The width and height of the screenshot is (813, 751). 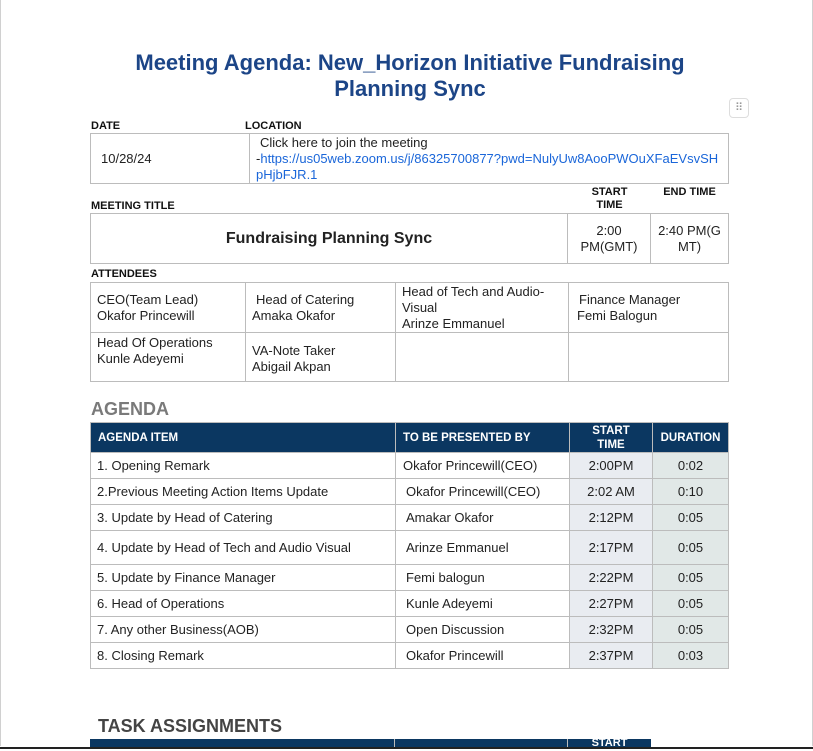 I want to click on attendee-cell: Finance Manager Femi Balogun, so click(x=648, y=307).